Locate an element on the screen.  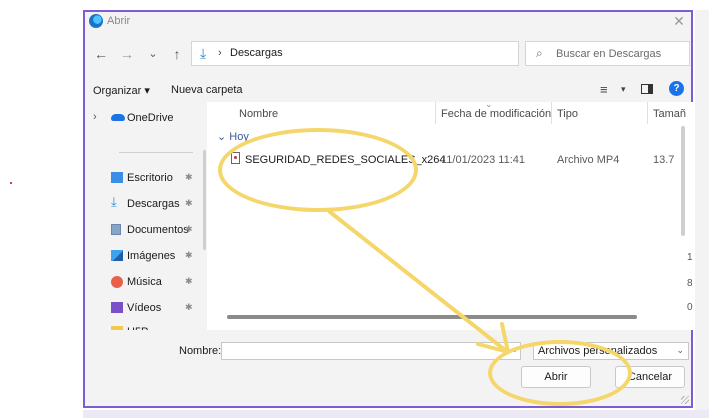
download-arrow-icon: ⤓ is located at coordinates (203, 53).